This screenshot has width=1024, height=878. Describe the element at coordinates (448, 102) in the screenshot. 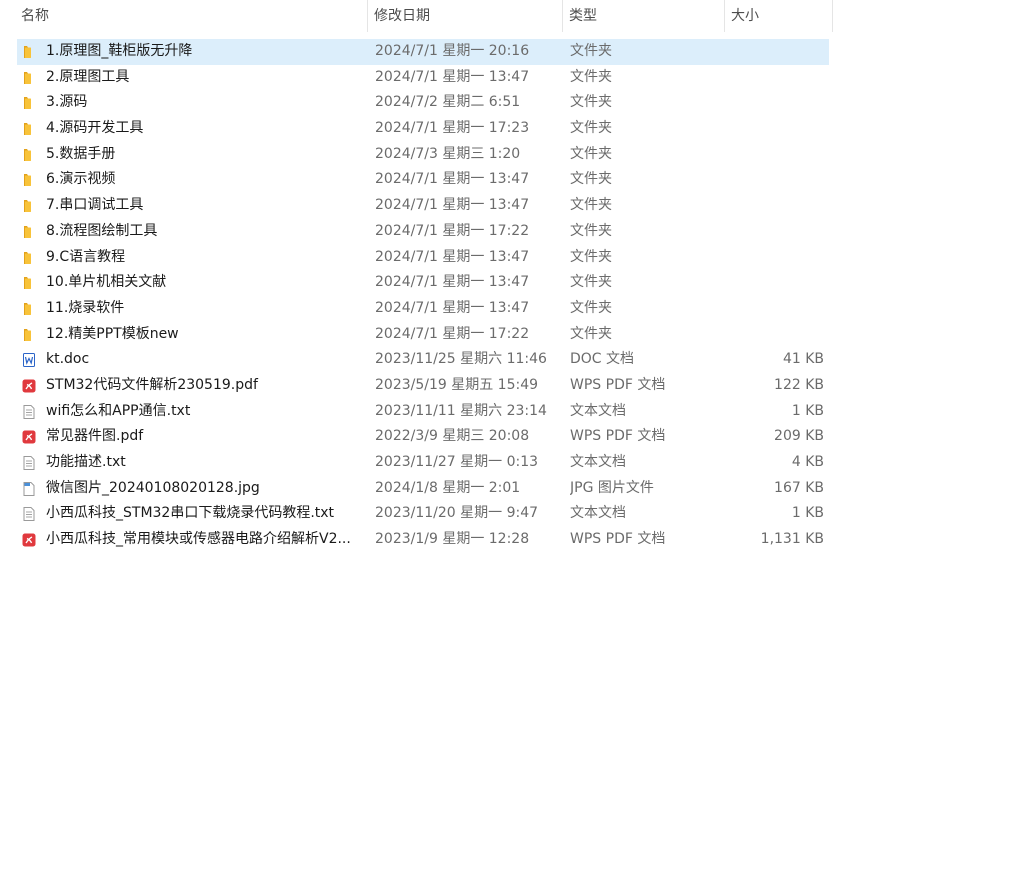

I see `file-date-modified: 2024/7/2 星期二 6:51` at that location.